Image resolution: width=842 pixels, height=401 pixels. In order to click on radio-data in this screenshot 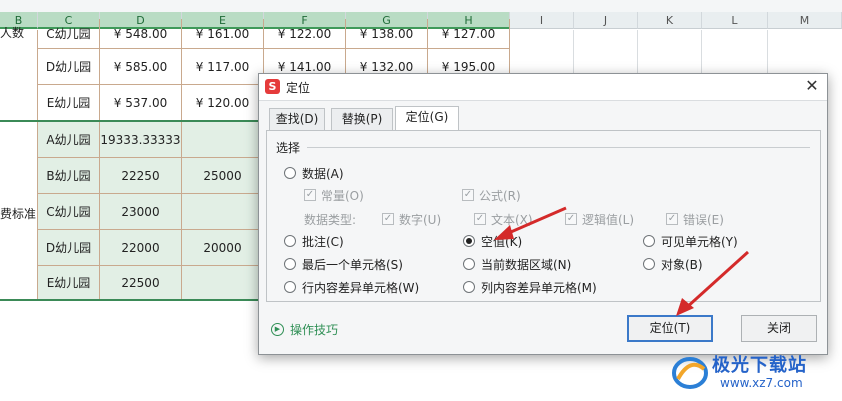, I will do `click(290, 173)`.